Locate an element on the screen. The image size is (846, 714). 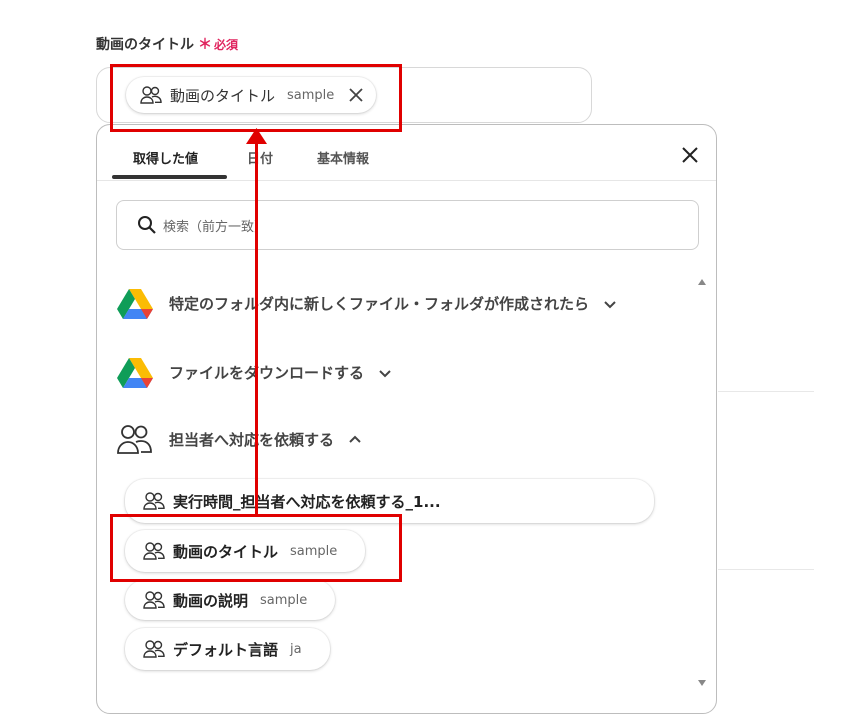
group-title: 特定のフォルダ内に新しくファイル・フォルダが作成されたら is located at coordinates (379, 303).